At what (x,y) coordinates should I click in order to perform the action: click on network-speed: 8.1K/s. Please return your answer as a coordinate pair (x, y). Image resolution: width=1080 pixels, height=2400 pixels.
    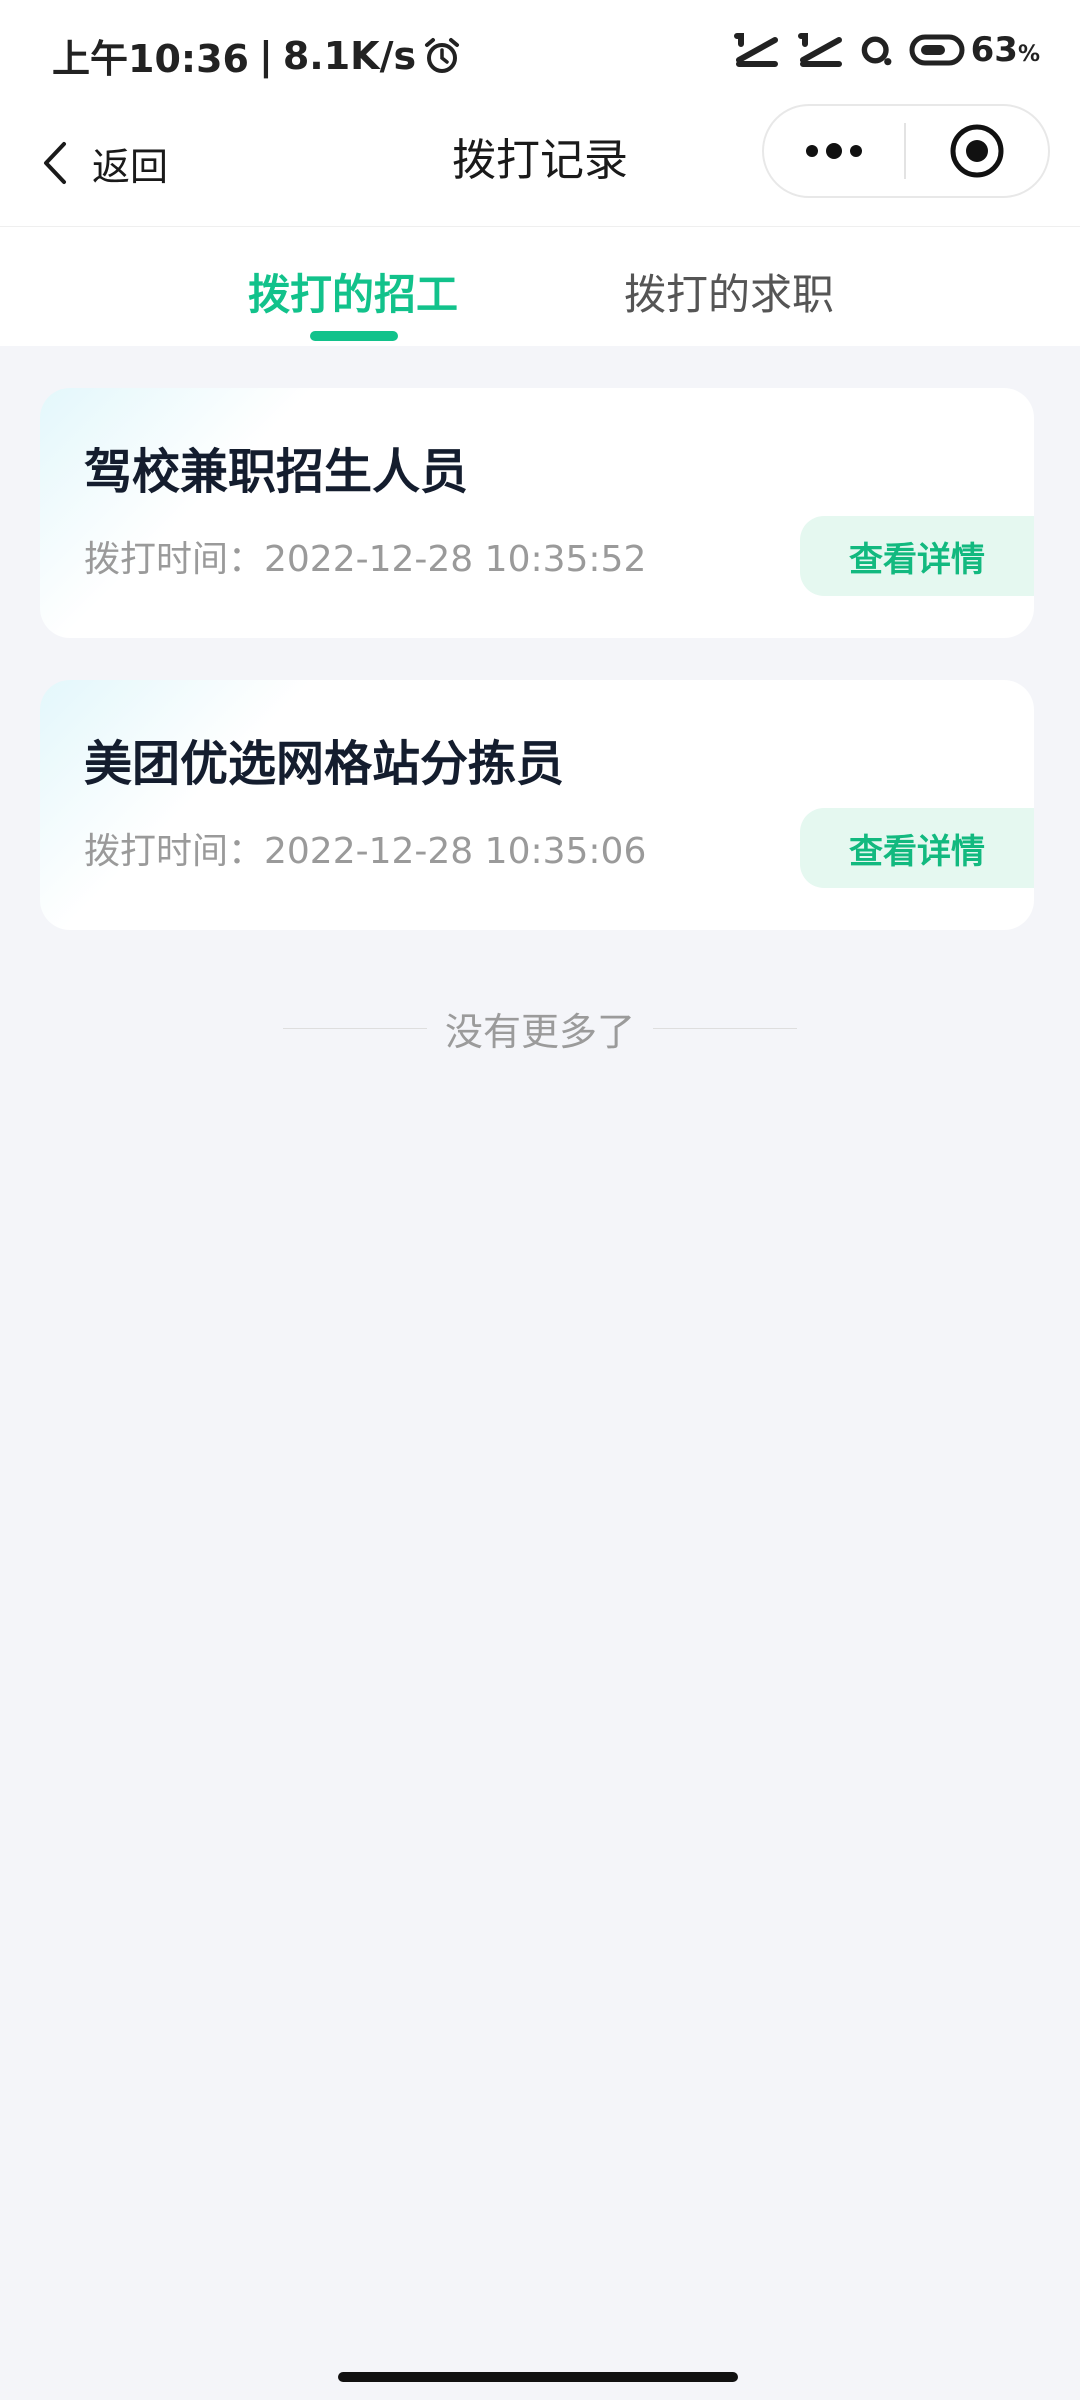
    Looking at the image, I should click on (349, 55).